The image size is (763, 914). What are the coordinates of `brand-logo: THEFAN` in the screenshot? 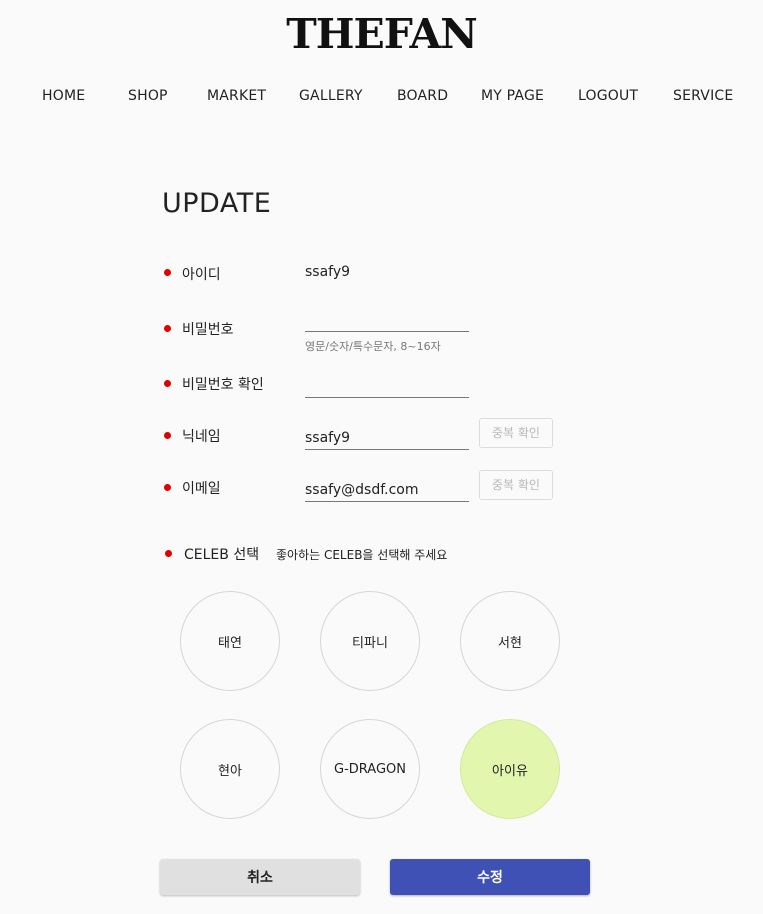 It's located at (381, 34).